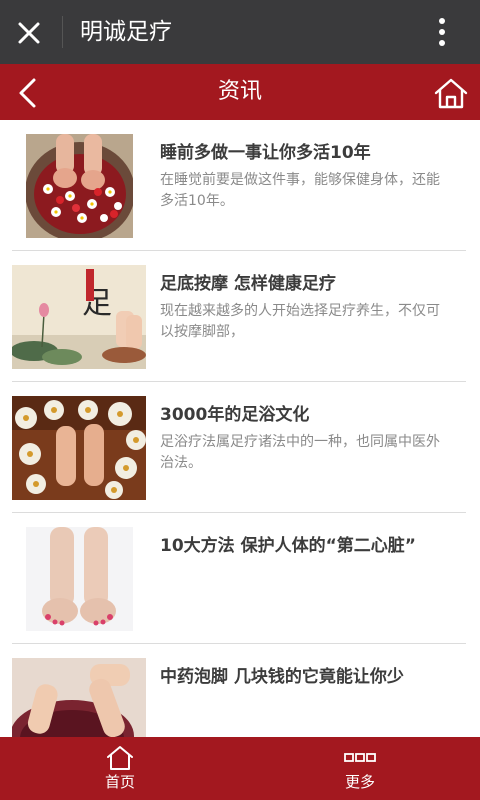 This screenshot has width=480, height=800. What do you see at coordinates (126, 32) in the screenshot?
I see `window-title: 明诚足疗` at bounding box center [126, 32].